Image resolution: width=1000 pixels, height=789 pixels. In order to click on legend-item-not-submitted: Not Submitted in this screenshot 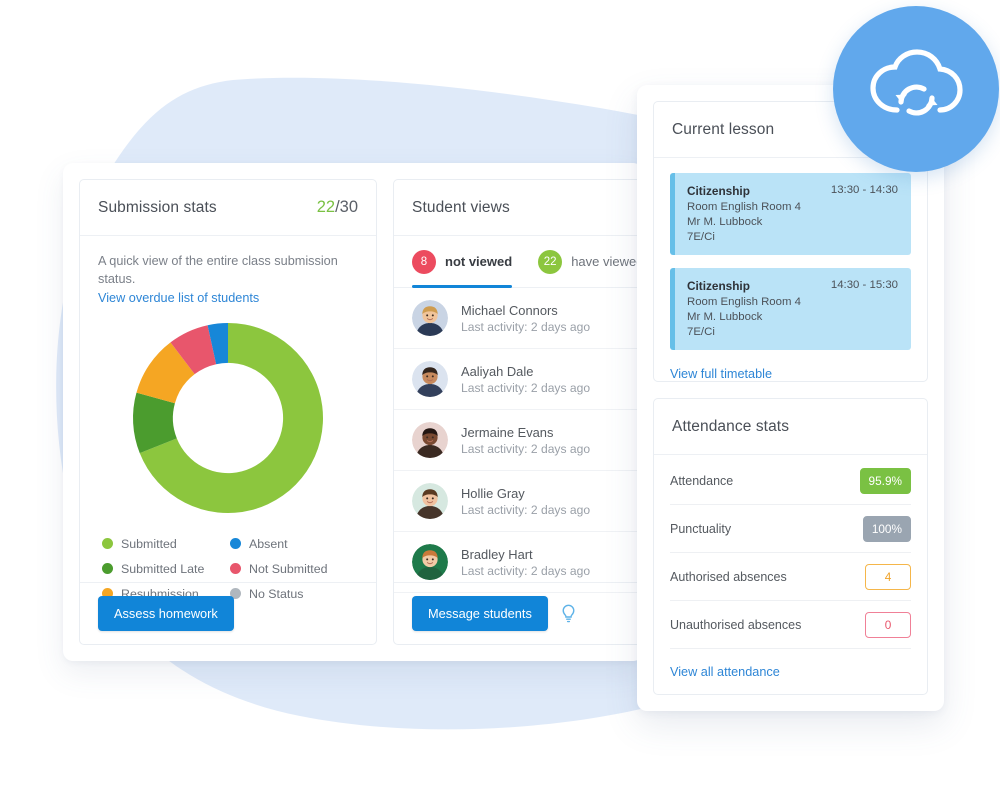, I will do `click(292, 569)`.